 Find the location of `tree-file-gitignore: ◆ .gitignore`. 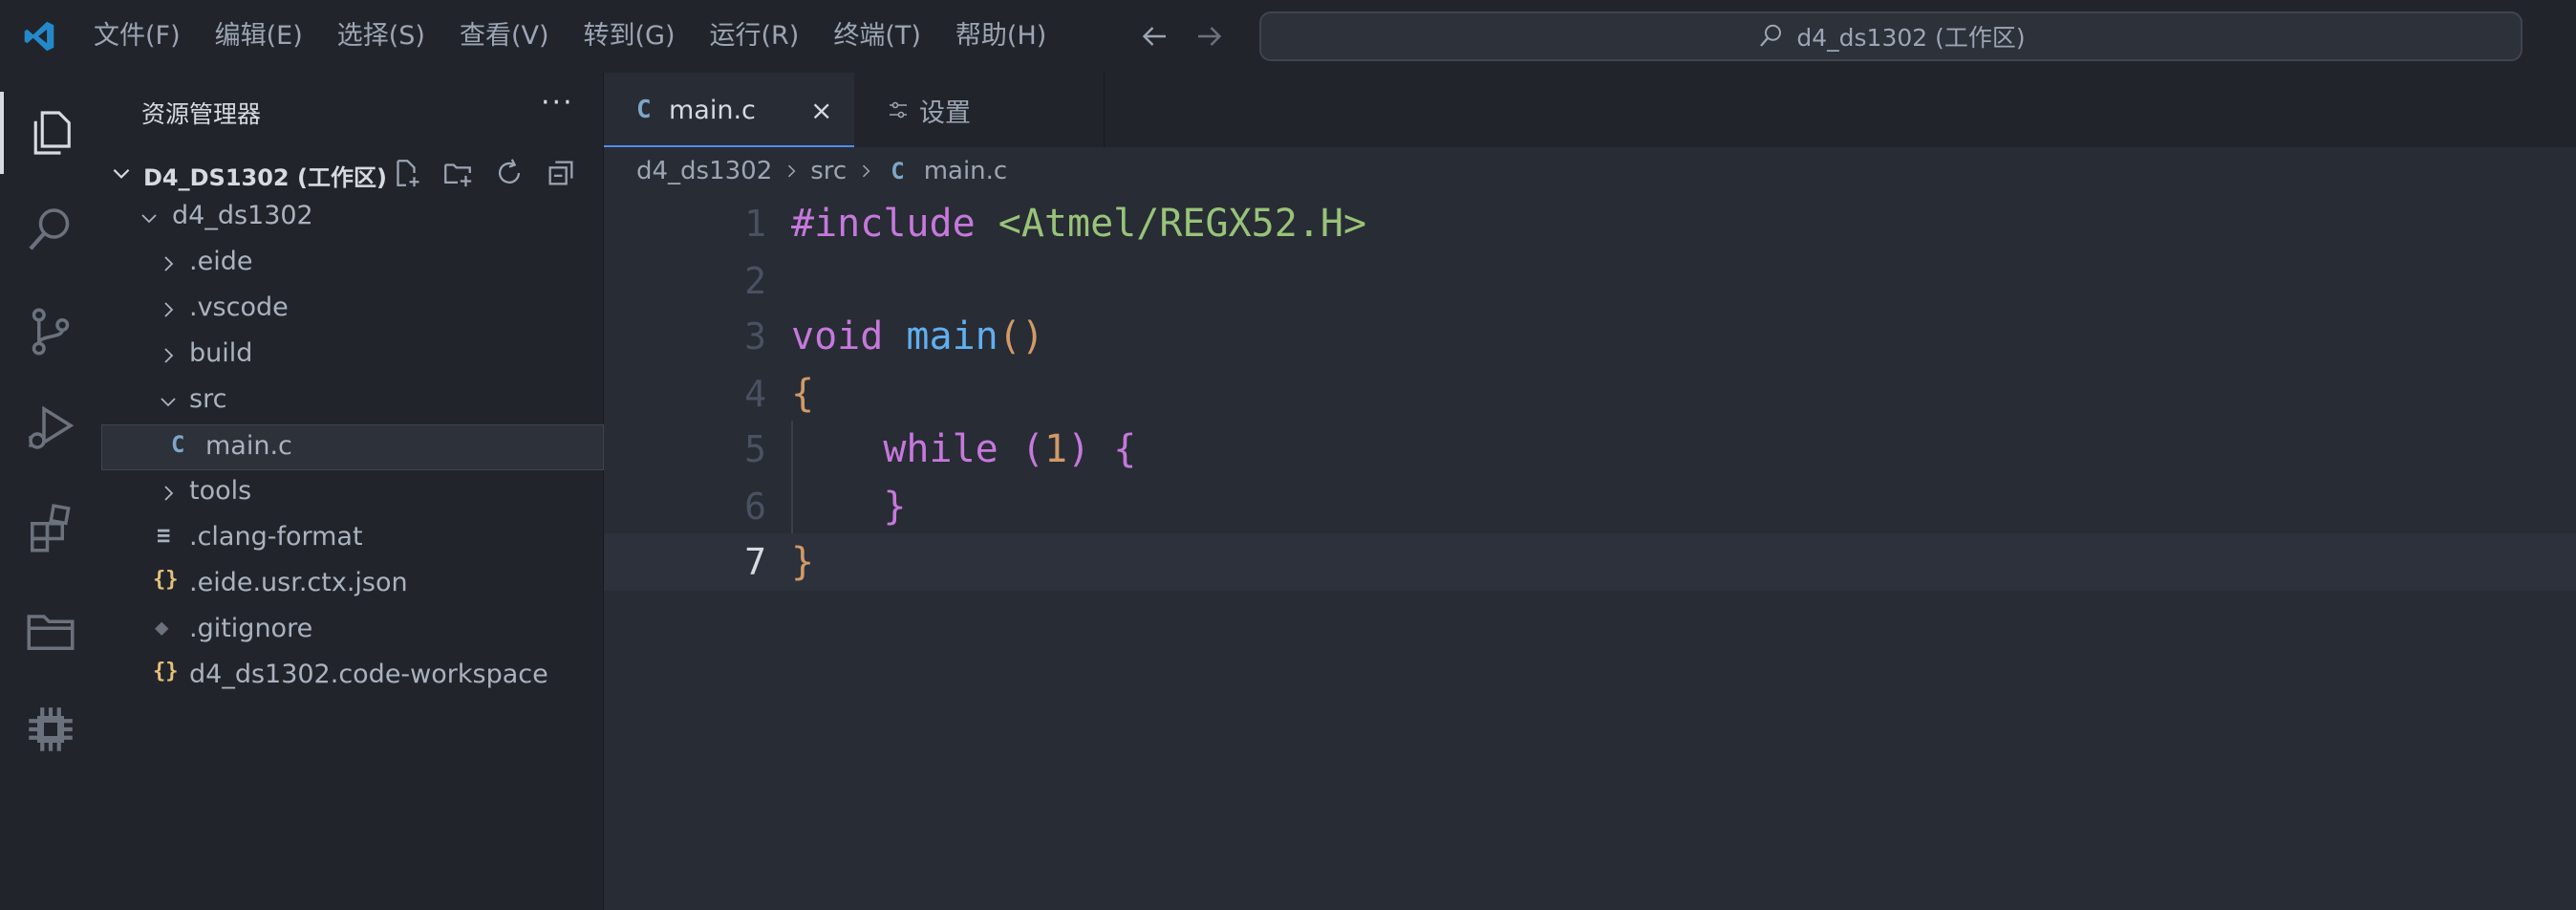

tree-file-gitignore: ◆ .gitignore is located at coordinates (352, 631).